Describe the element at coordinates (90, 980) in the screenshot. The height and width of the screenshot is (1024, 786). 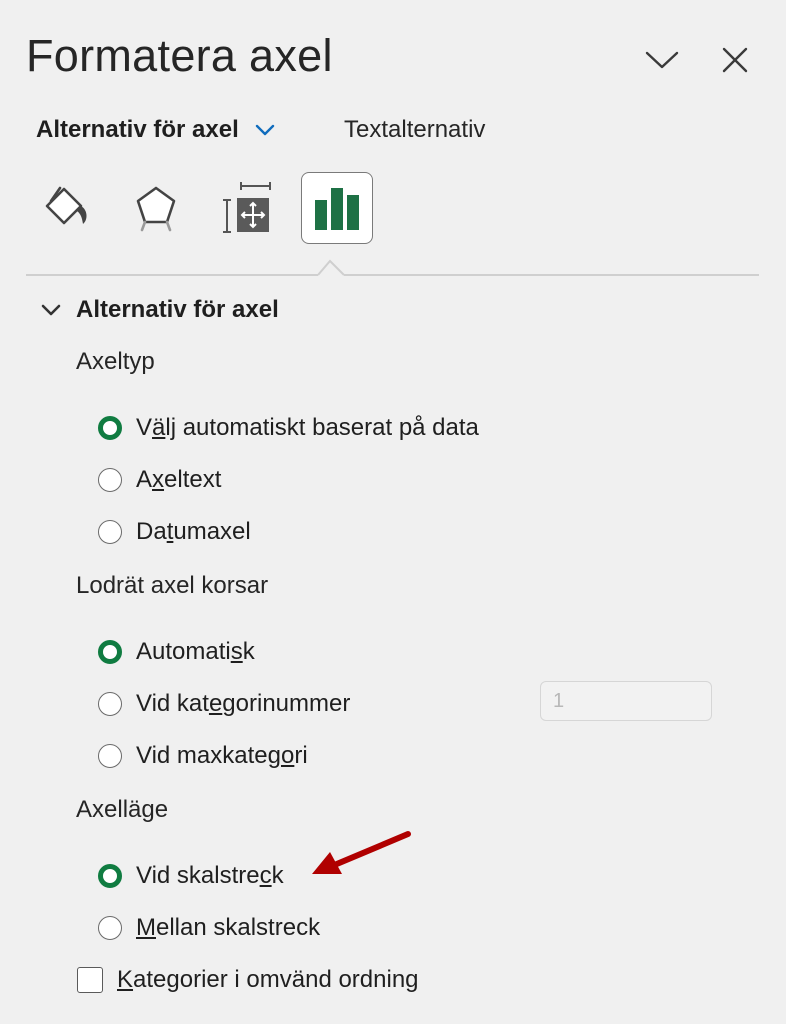
I see `checkbox` at that location.